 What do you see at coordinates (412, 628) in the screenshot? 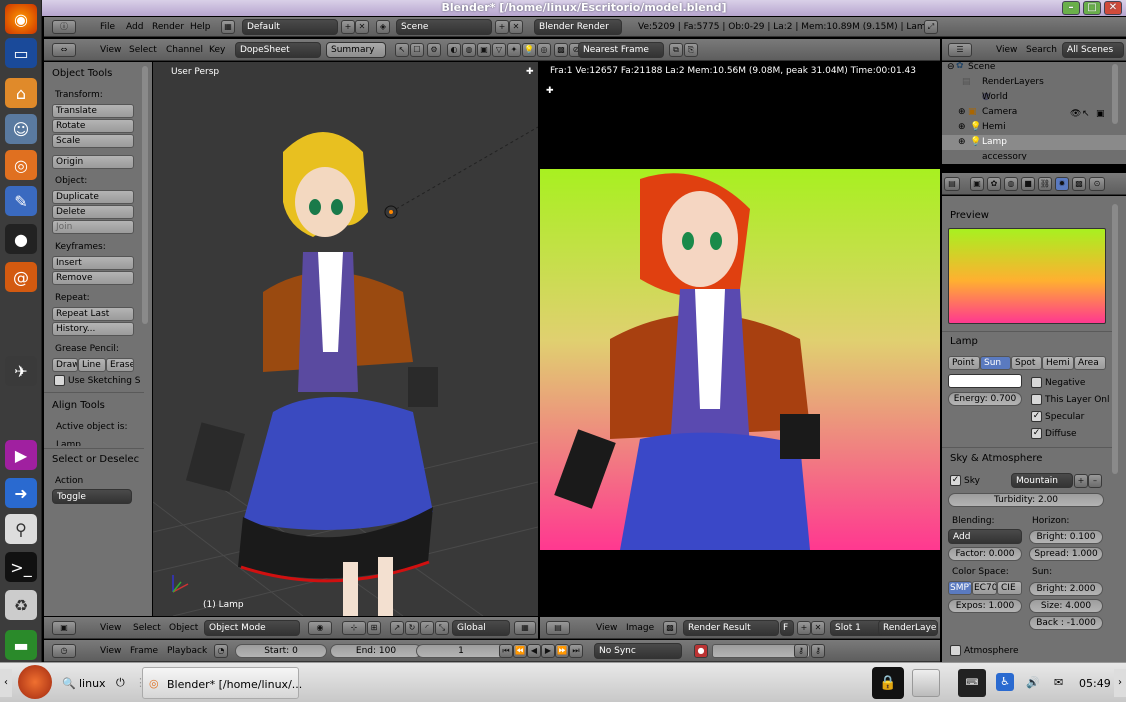
I see `rotate-manip-icon: ↻` at bounding box center [412, 628].